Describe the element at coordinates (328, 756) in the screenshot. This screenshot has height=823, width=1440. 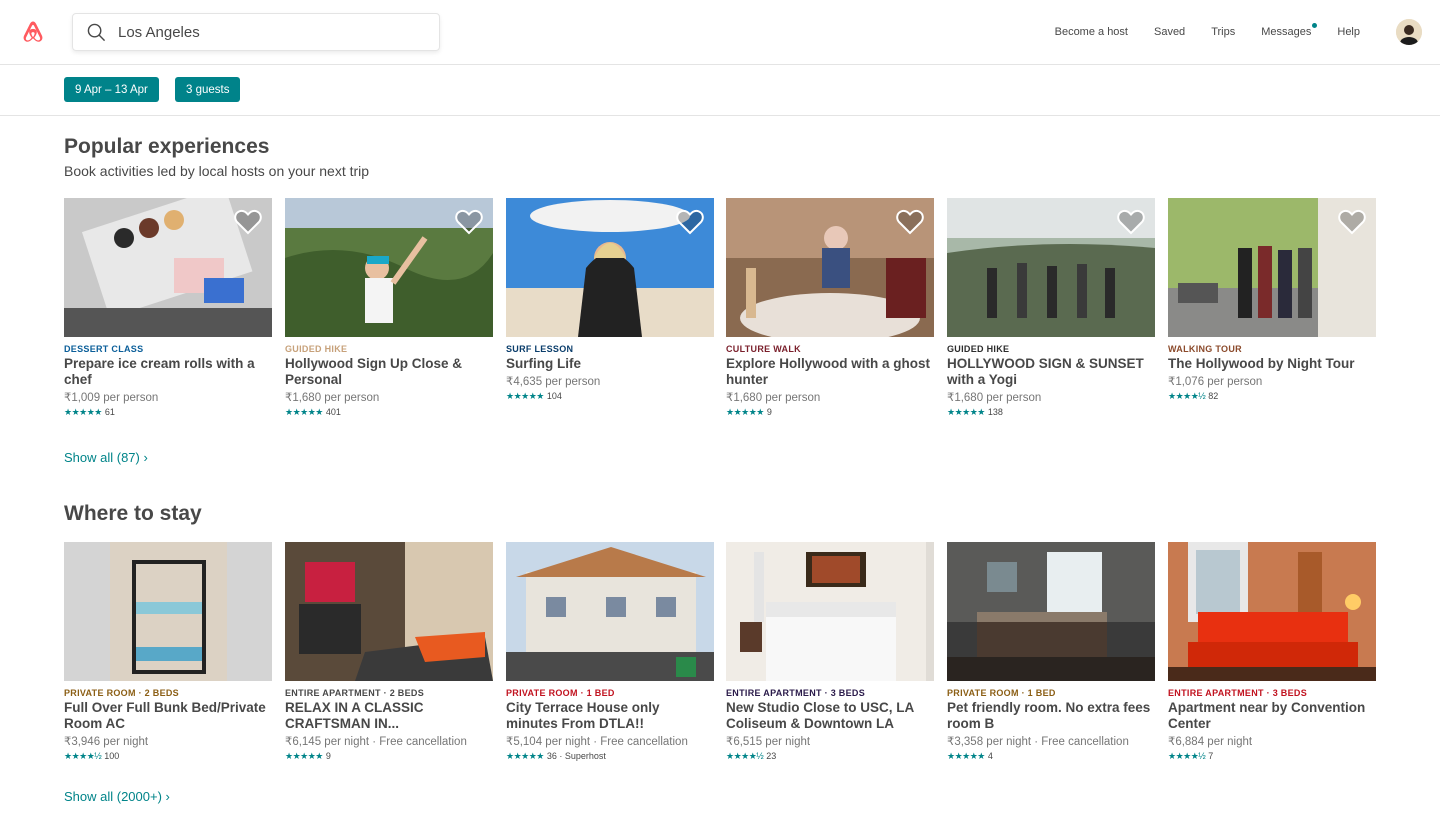
I see `review-count: 9` at that location.